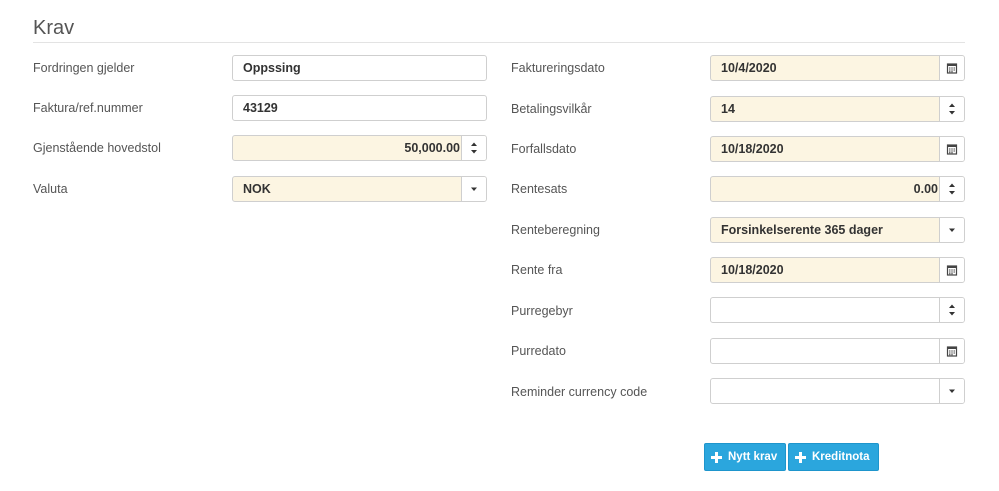  Describe the element at coordinates (359, 68) in the screenshot. I see `fordringen-gjelder-input: Oppssing` at that location.